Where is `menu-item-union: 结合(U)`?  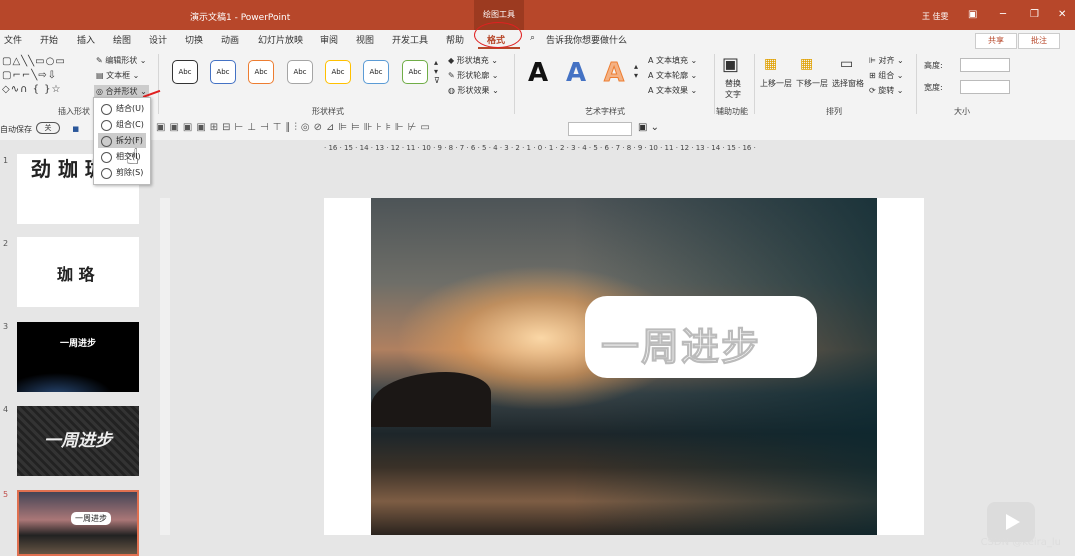 menu-item-union: 结合(U) is located at coordinates (122, 108).